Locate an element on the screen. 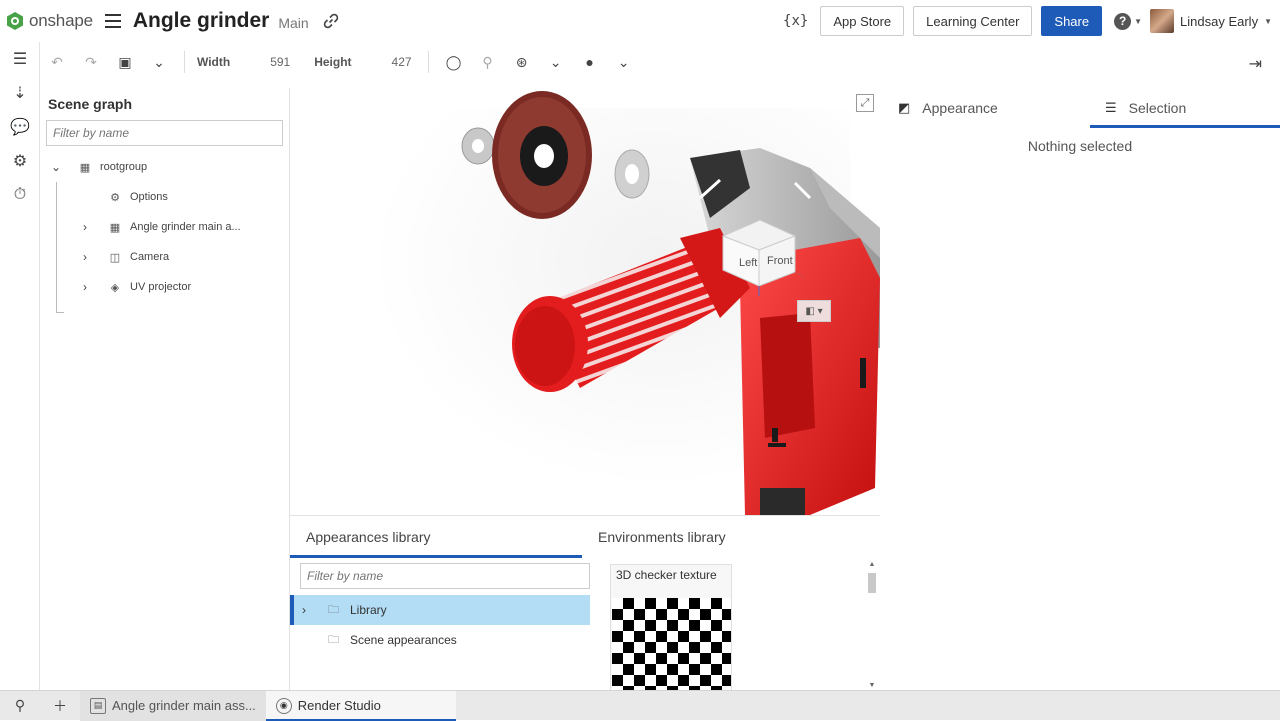 This screenshot has width=1280, height=721. scroll-down-icon: ▼ is located at coordinates (872, 685).